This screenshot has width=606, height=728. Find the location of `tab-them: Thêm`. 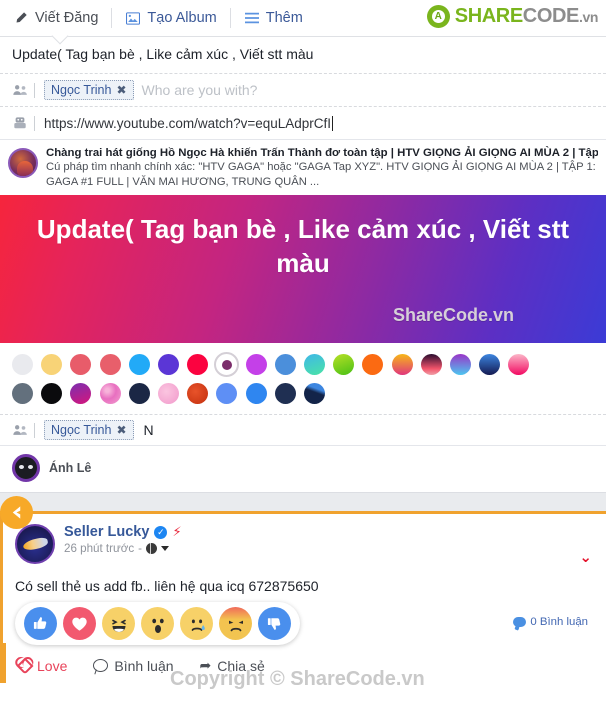

tab-them: Thêm is located at coordinates (273, 18).